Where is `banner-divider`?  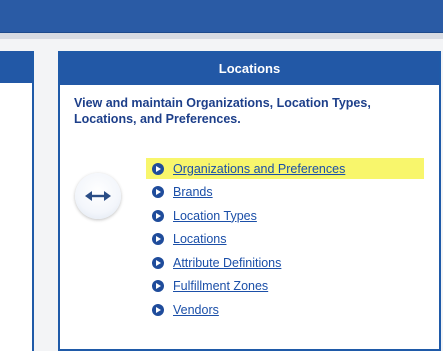 banner-divider is located at coordinates (221, 36).